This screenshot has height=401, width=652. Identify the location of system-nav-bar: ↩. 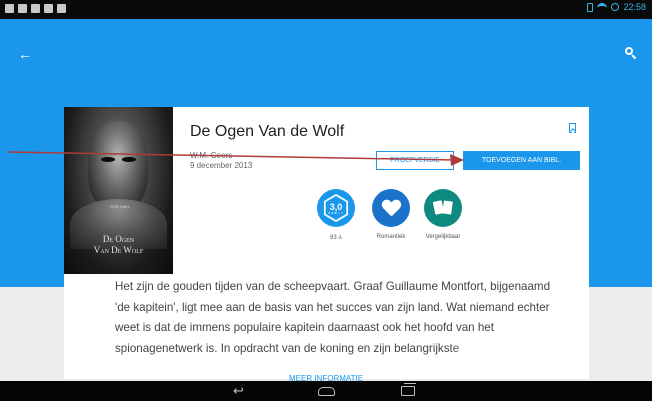
(326, 391).